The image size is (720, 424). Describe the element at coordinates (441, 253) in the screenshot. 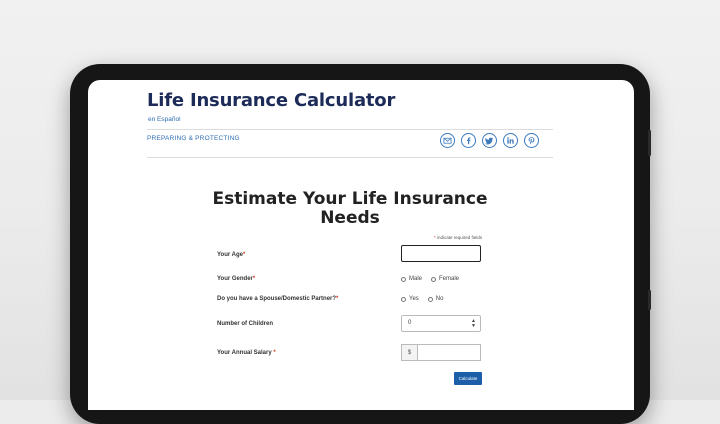

I see `age-input` at that location.